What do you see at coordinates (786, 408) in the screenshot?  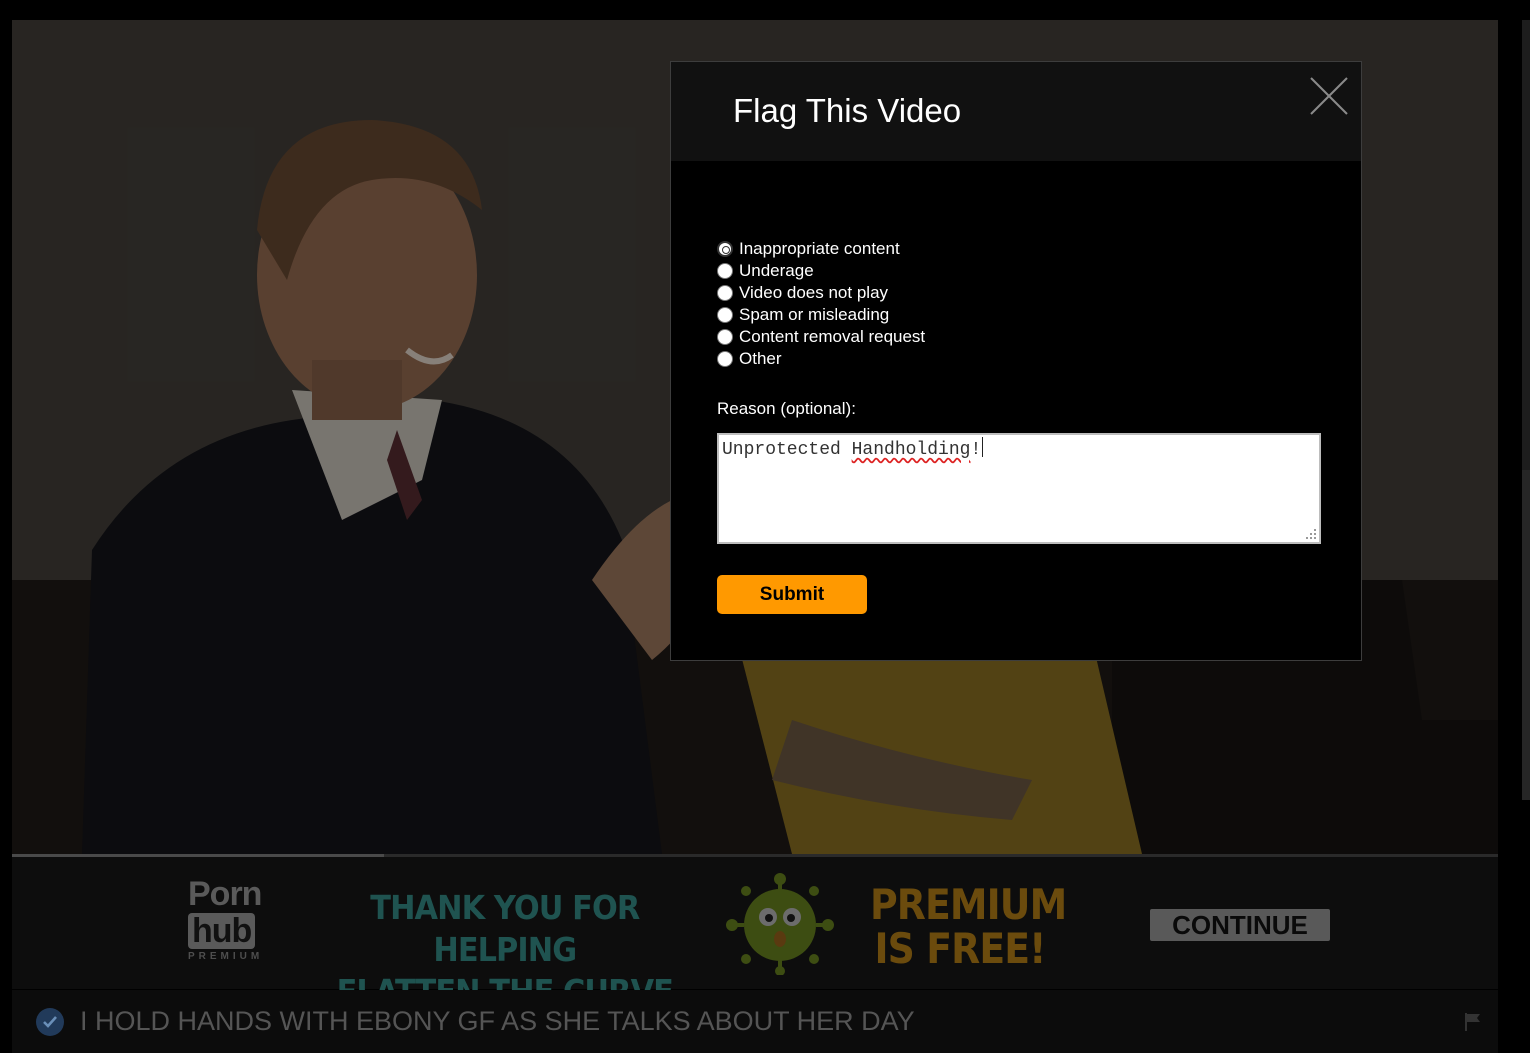 I see `reason-label: Reason (optional):` at bounding box center [786, 408].